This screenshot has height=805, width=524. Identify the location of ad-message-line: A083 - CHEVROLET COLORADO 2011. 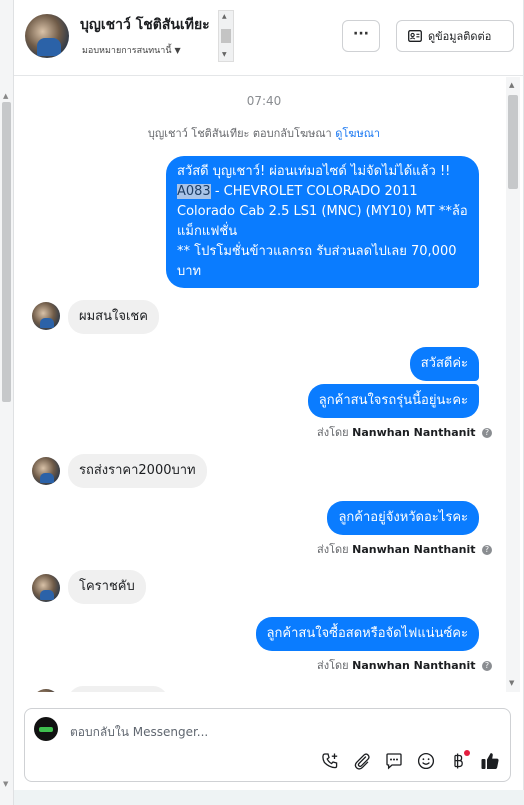
(322, 192).